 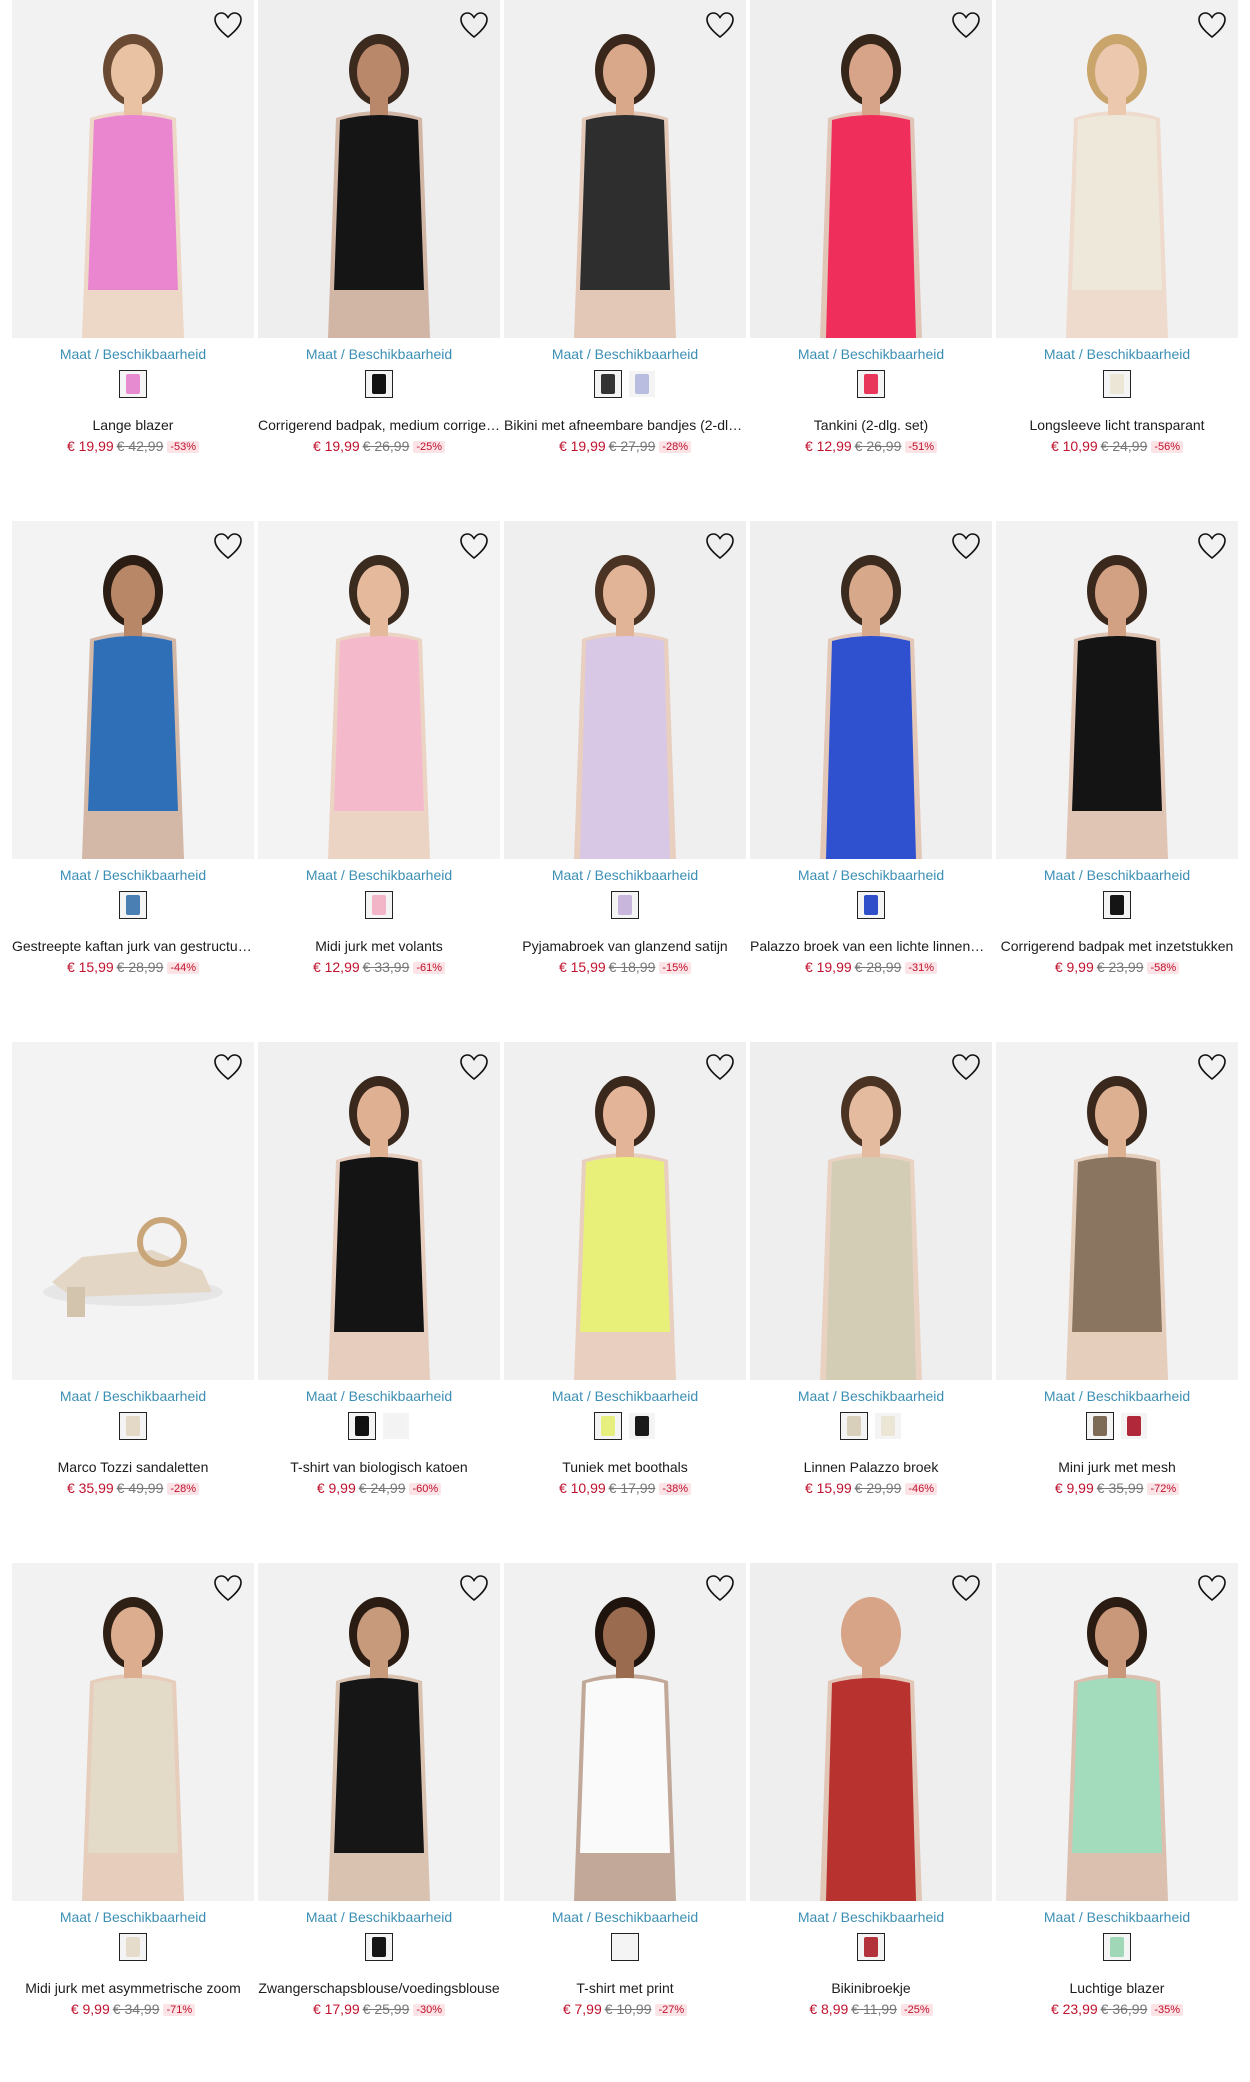 What do you see at coordinates (625, 946) in the screenshot?
I see `product-title: Pyjamabroek van glanzend satijn` at bounding box center [625, 946].